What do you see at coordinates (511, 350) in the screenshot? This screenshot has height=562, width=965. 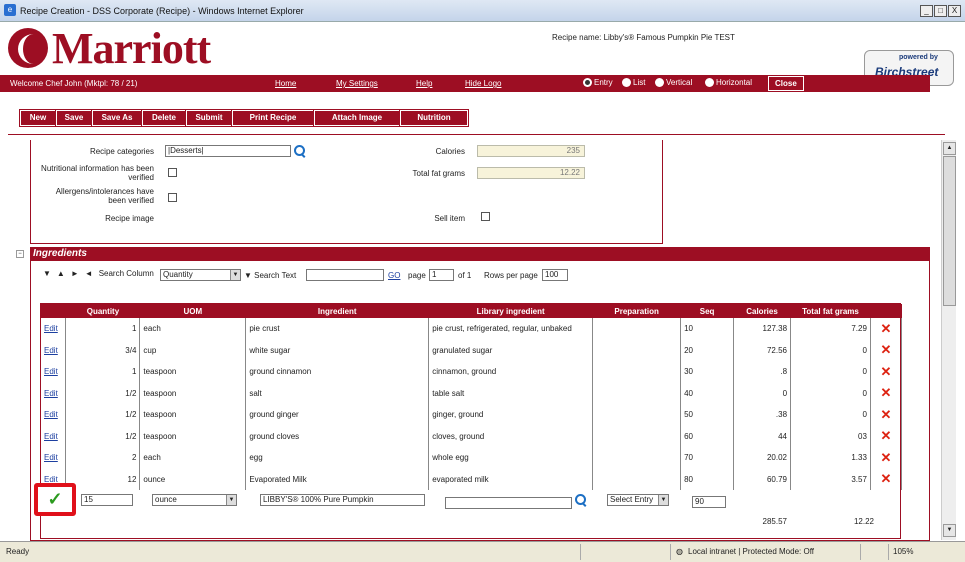 I see `library-ingredient-cell: granulated sugar` at bounding box center [511, 350].